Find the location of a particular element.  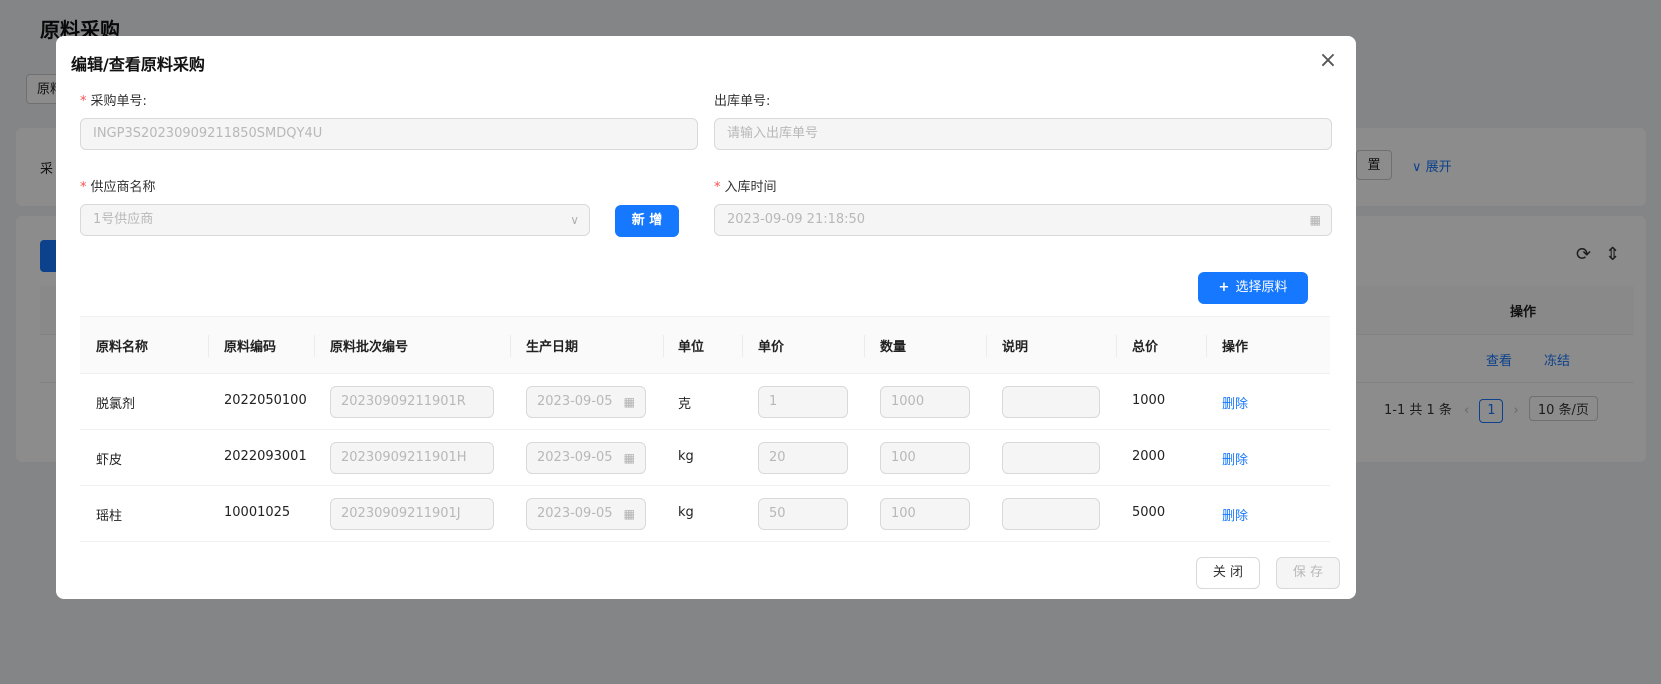

cell-total: 1000 is located at coordinates (1149, 400).